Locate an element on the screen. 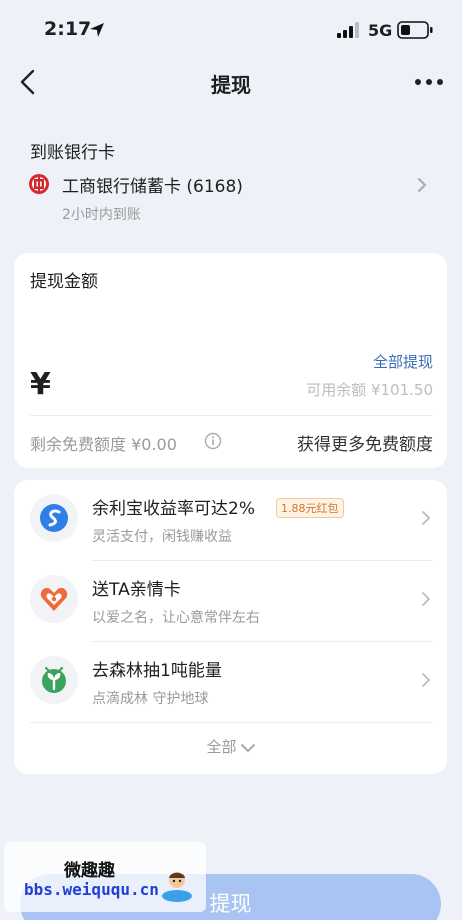 This screenshot has width=462, height=920. withdraw-all-link: 全部提现 is located at coordinates (403, 361).